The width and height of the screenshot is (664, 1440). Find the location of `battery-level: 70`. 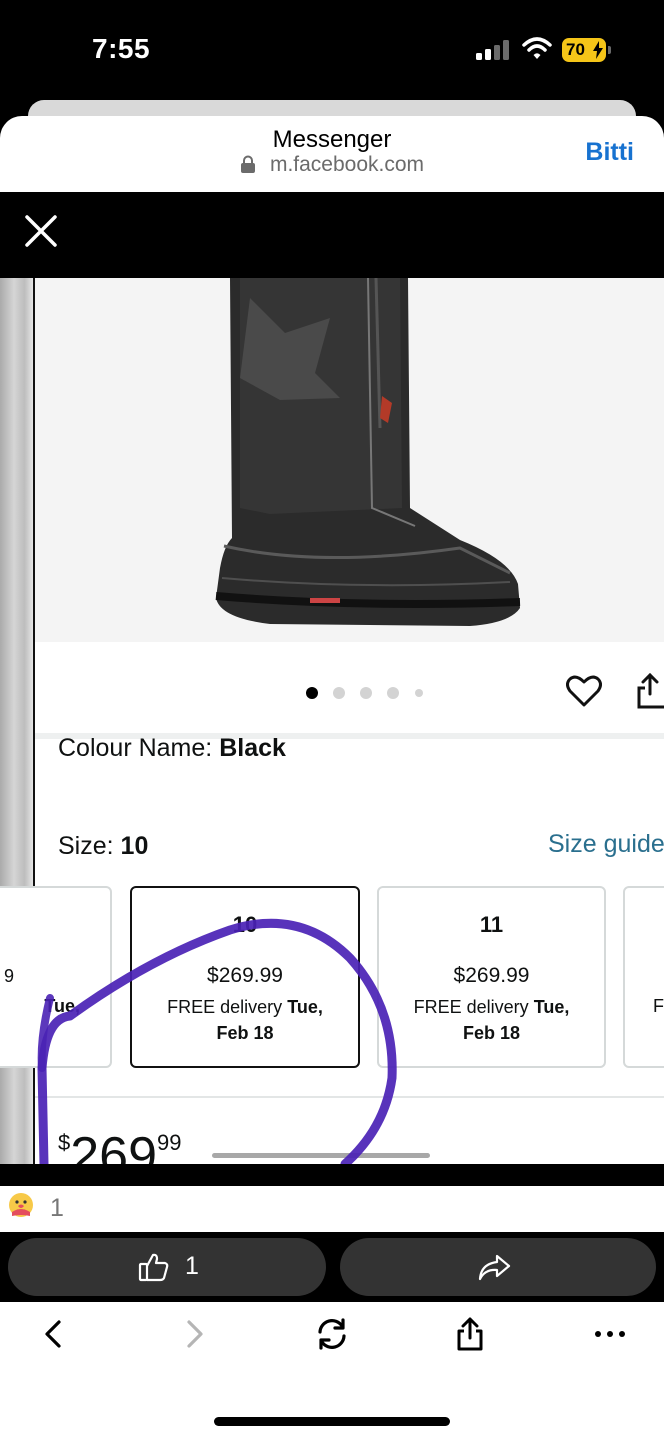

battery-level: 70 is located at coordinates (575, 49).